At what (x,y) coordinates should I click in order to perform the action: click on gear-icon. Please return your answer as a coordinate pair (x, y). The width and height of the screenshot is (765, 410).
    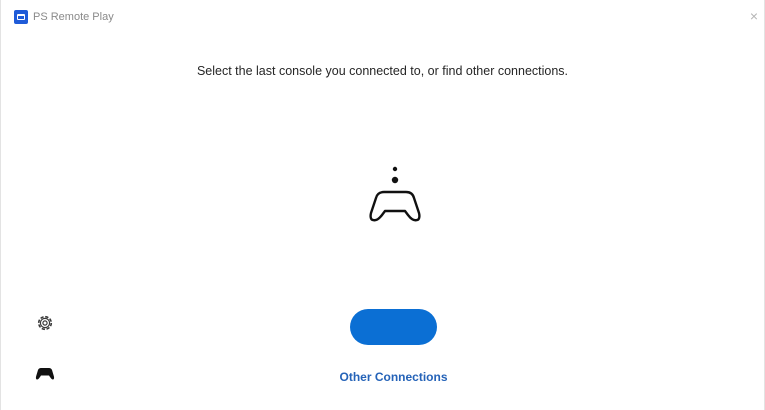
    Looking at the image, I should click on (45, 323).